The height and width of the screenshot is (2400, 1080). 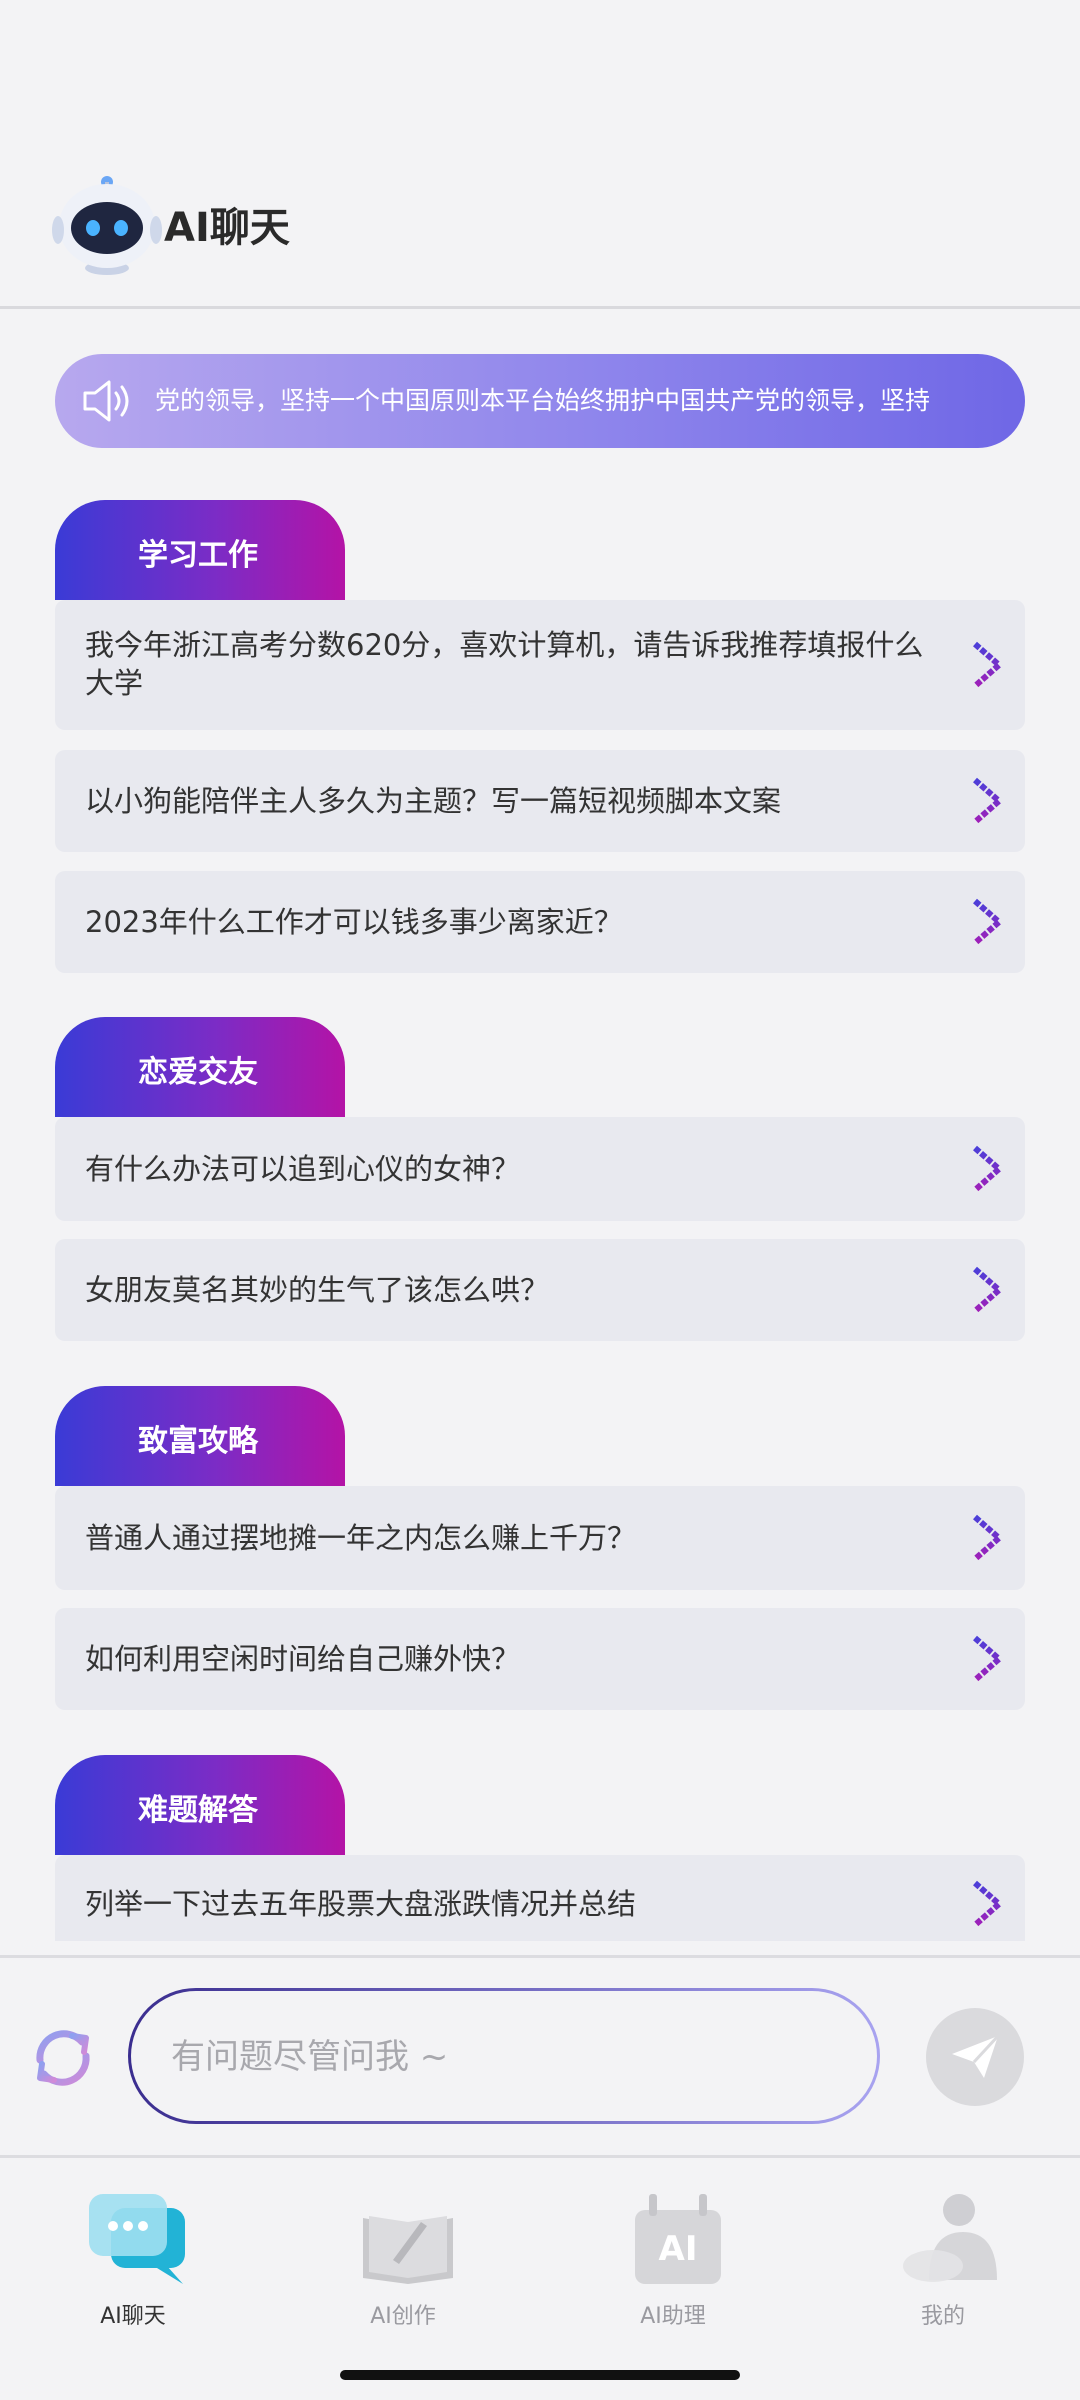 I want to click on nav-item-profile: 我的, so click(x=943, y=2255).